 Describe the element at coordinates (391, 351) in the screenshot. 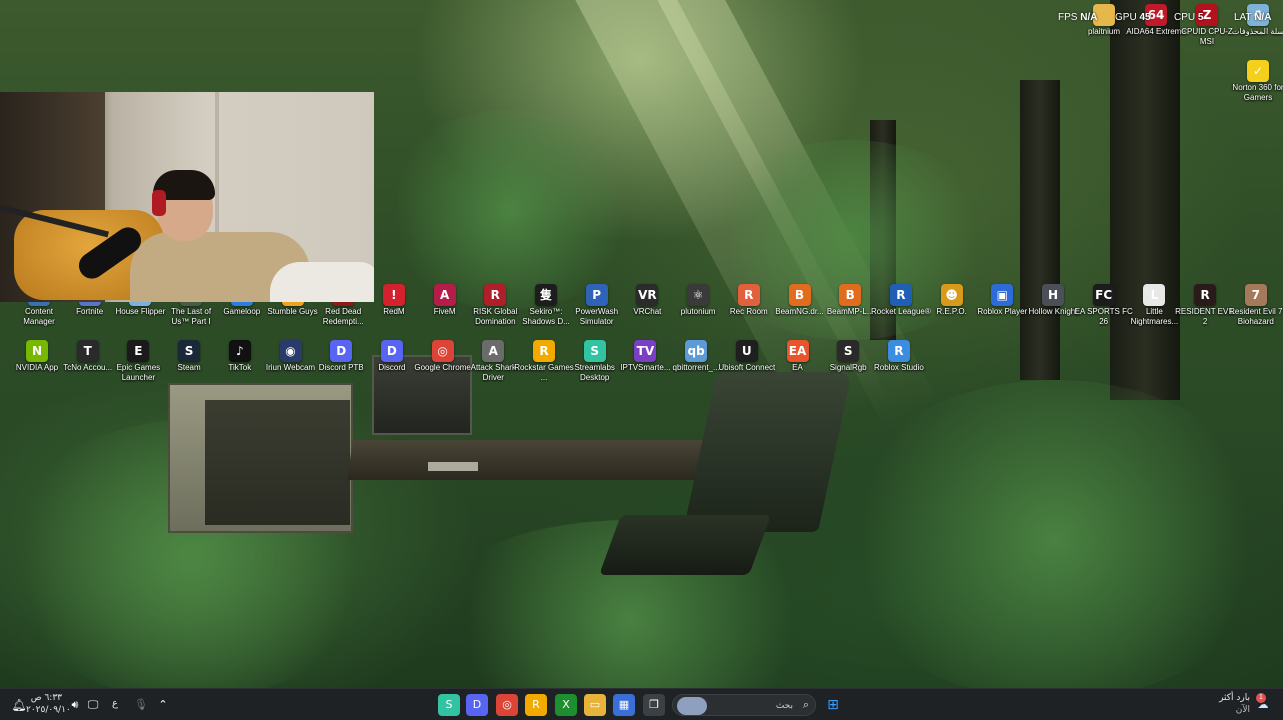

I see `discord-icon: D` at that location.